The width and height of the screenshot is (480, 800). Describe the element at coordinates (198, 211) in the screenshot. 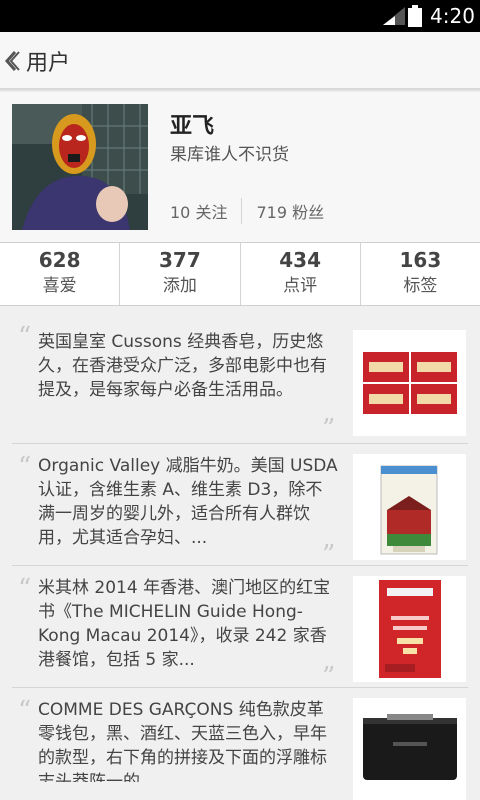

I see `following-count: 10 关注` at that location.